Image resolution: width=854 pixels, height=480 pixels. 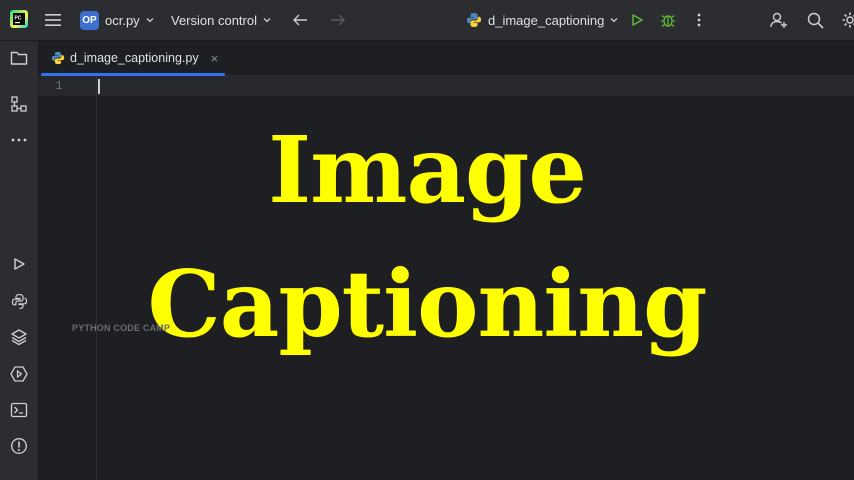 I want to click on project-widget: OP ocr.py, so click(x=117, y=20).